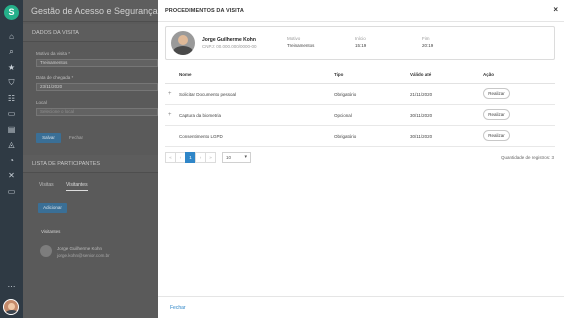  I want to click on section-title: DADOS DA VISITA, so click(55, 33).